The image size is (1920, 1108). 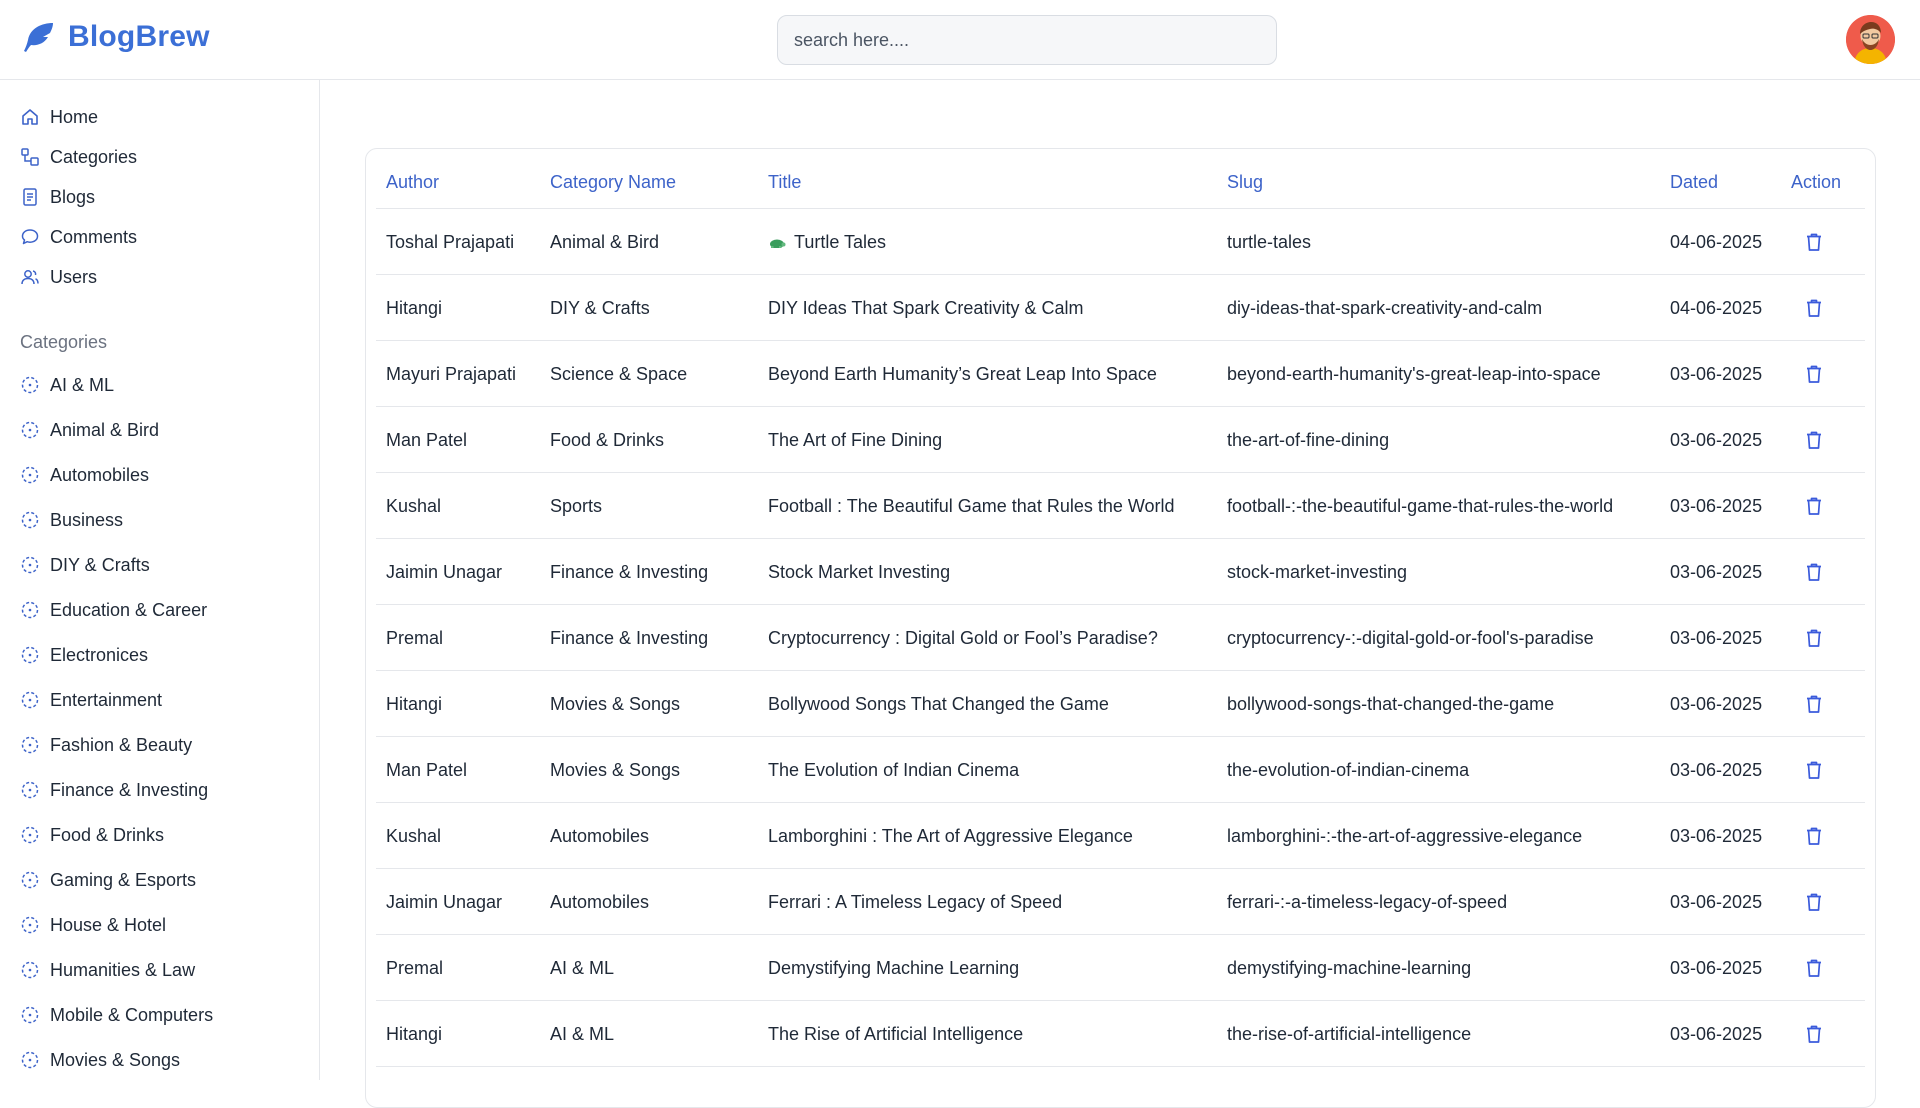 I want to click on sidebar-category-item: Finance & Investing, so click(x=114, y=790).